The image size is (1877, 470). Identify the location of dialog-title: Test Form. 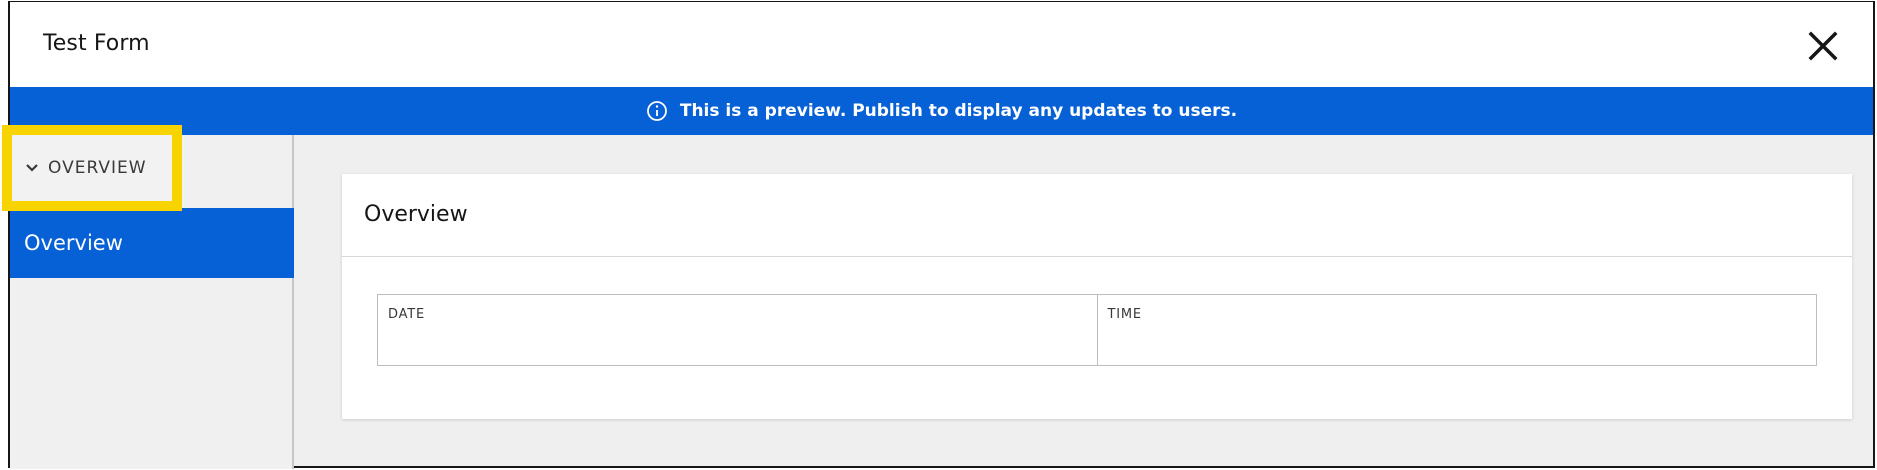
(96, 43).